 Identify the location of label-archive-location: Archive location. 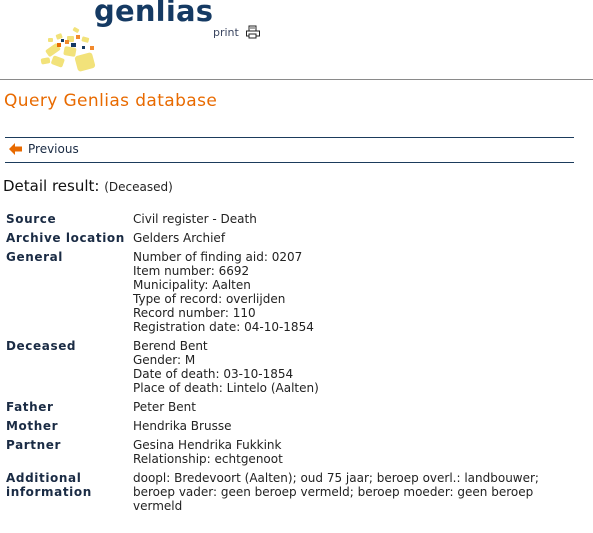
(65, 238).